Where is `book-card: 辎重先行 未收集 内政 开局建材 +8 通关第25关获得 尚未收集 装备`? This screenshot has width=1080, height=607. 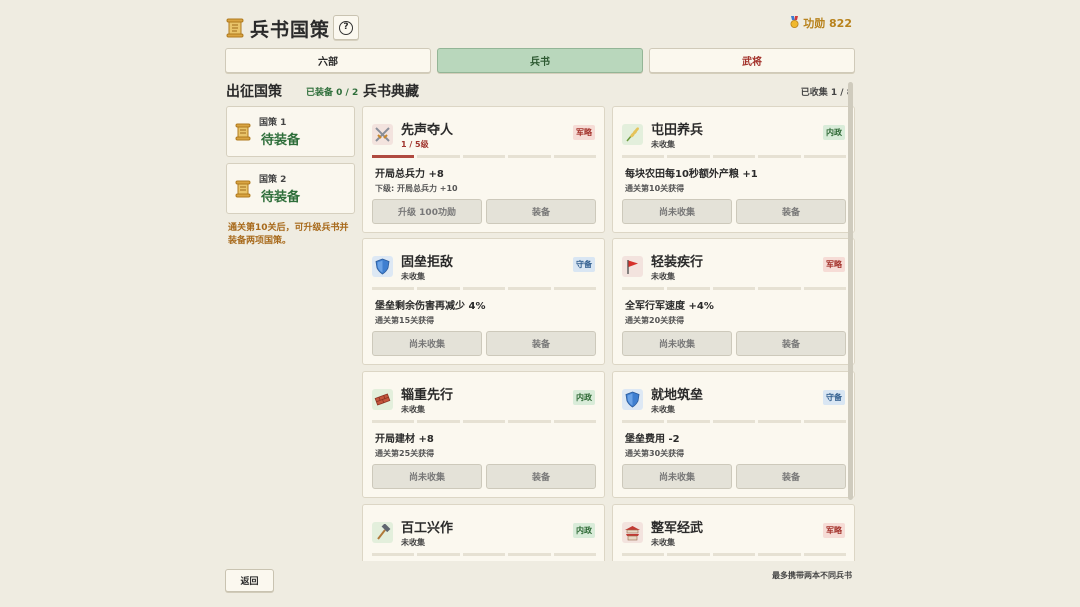
book-card: 辎重先行 未收集 内政 开局建材 +8 通关第25关获得 尚未收集 装备 is located at coordinates (483, 434).